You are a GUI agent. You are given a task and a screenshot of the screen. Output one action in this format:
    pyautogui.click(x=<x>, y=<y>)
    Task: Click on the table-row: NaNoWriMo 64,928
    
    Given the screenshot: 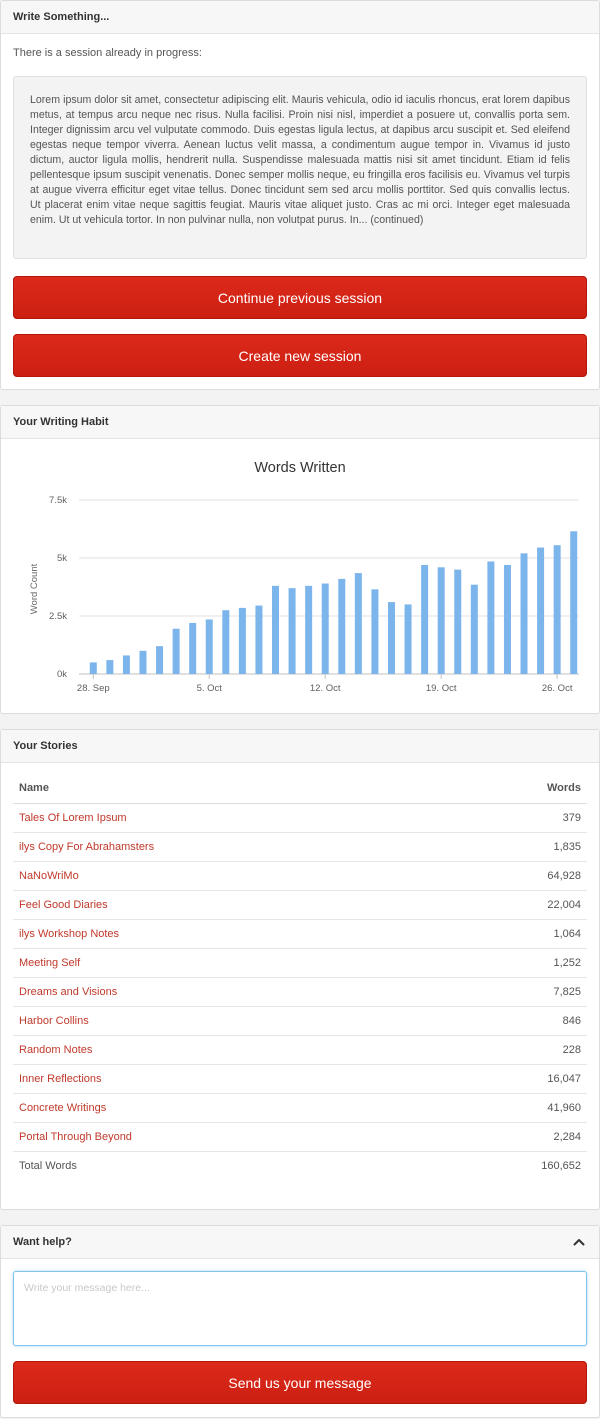 What is the action you would take?
    pyautogui.click(x=300, y=876)
    